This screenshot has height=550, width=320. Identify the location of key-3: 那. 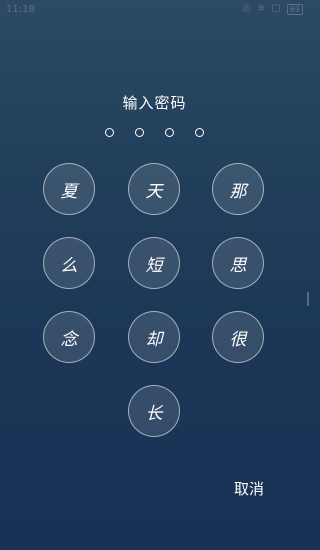
(238, 189).